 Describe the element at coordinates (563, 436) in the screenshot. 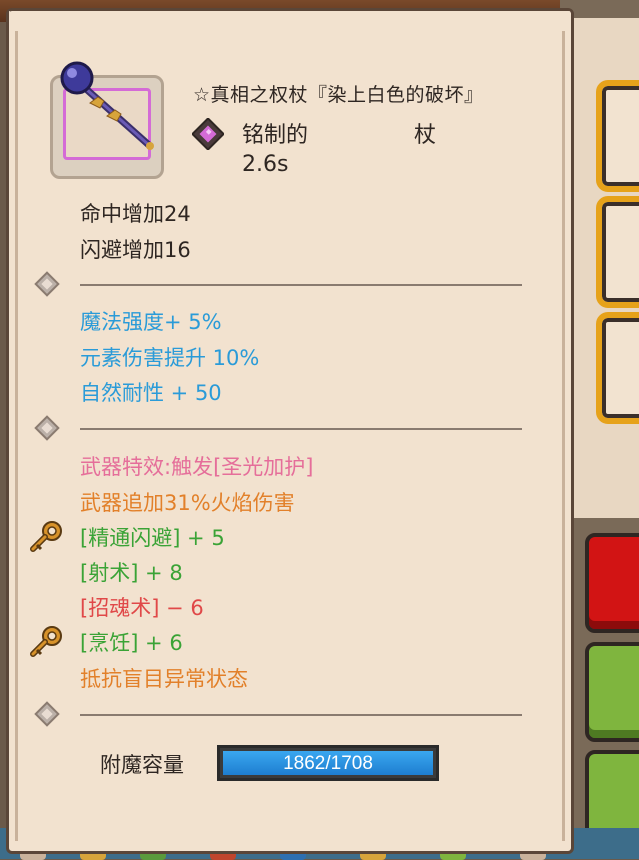

I see `panel-border-right` at that location.